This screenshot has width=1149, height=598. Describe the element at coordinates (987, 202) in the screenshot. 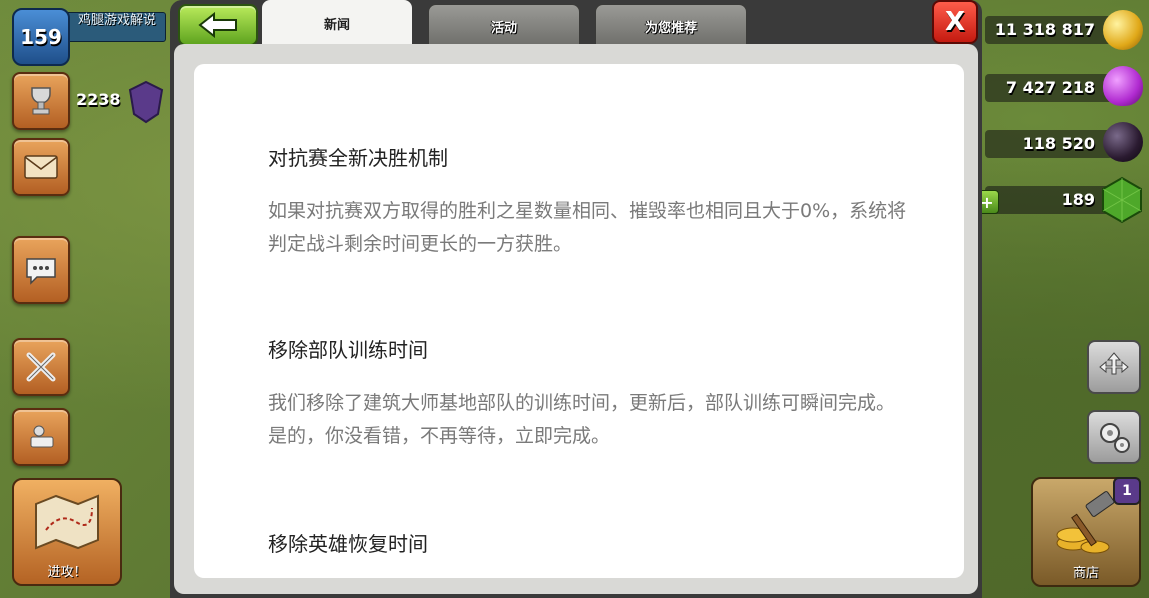

I see `plus-icon: +` at that location.